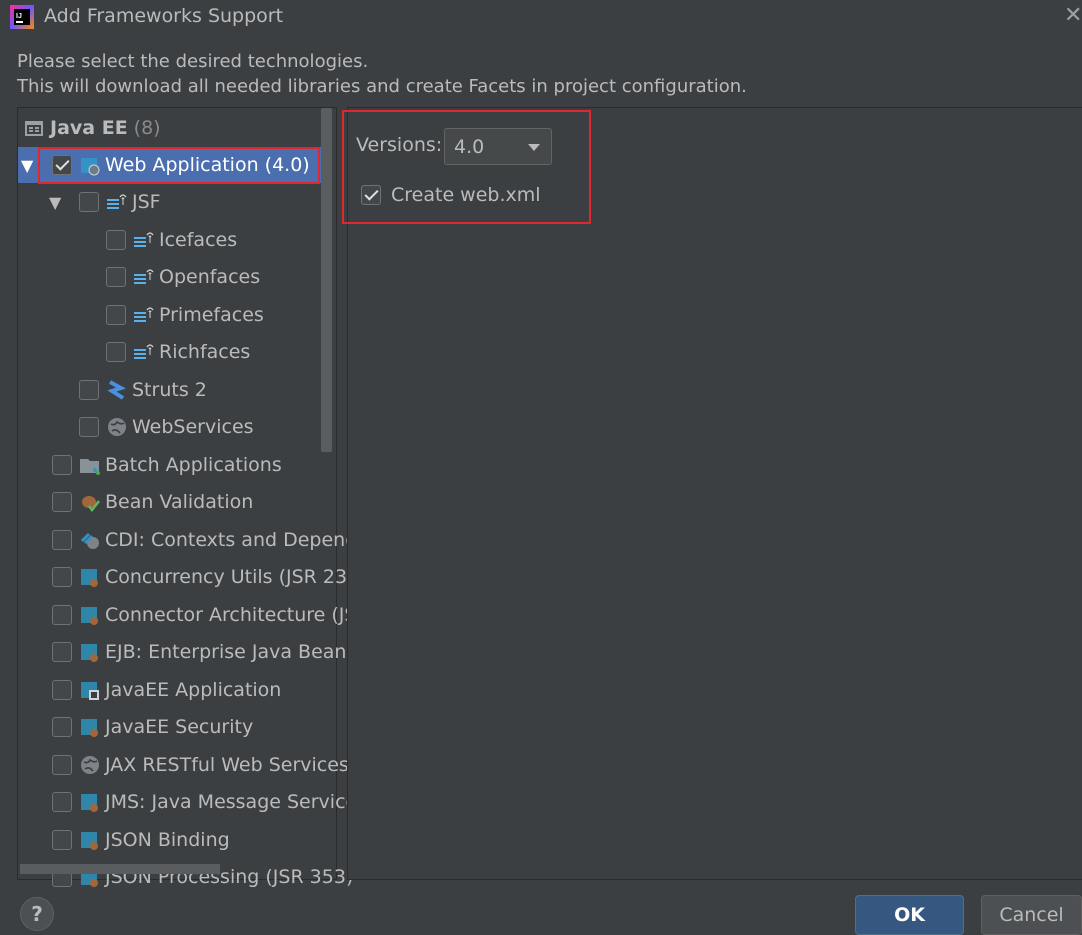  I want to click on tree-item-label: Primefaces, so click(211, 315).